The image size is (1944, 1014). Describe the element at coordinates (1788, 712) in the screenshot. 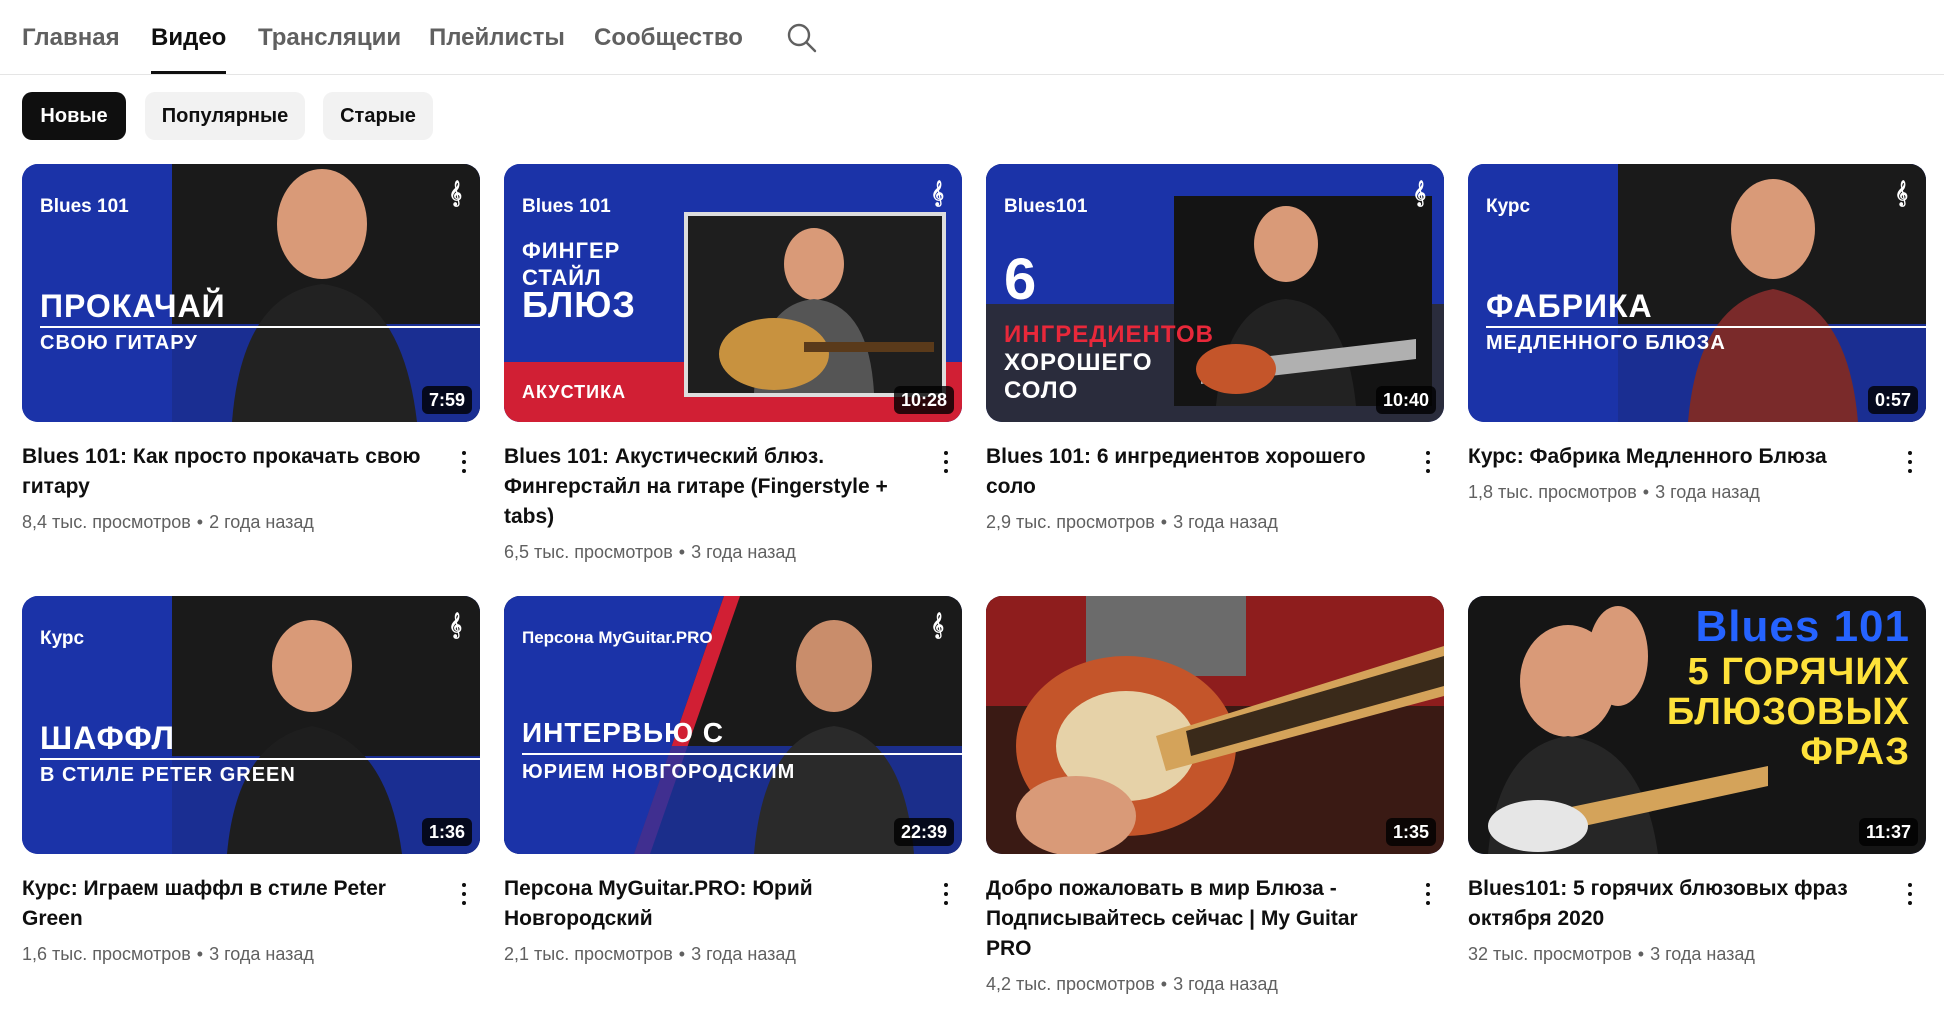

I see `thumb-line2: БЛЮЗОВЫХ` at that location.